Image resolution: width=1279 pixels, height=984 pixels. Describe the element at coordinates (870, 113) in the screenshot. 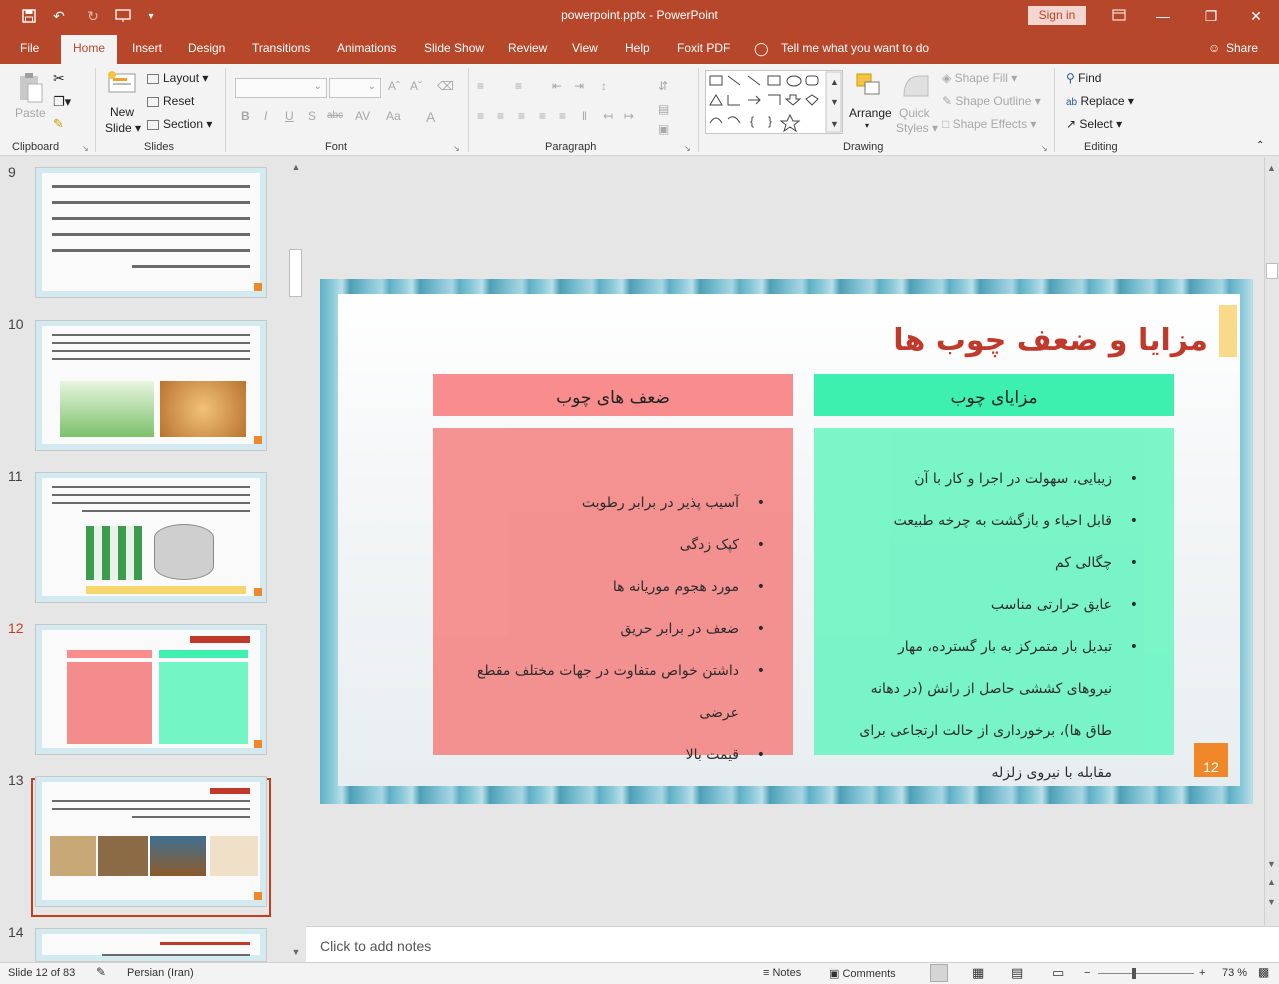

I see `arrange-button: Arrange` at that location.